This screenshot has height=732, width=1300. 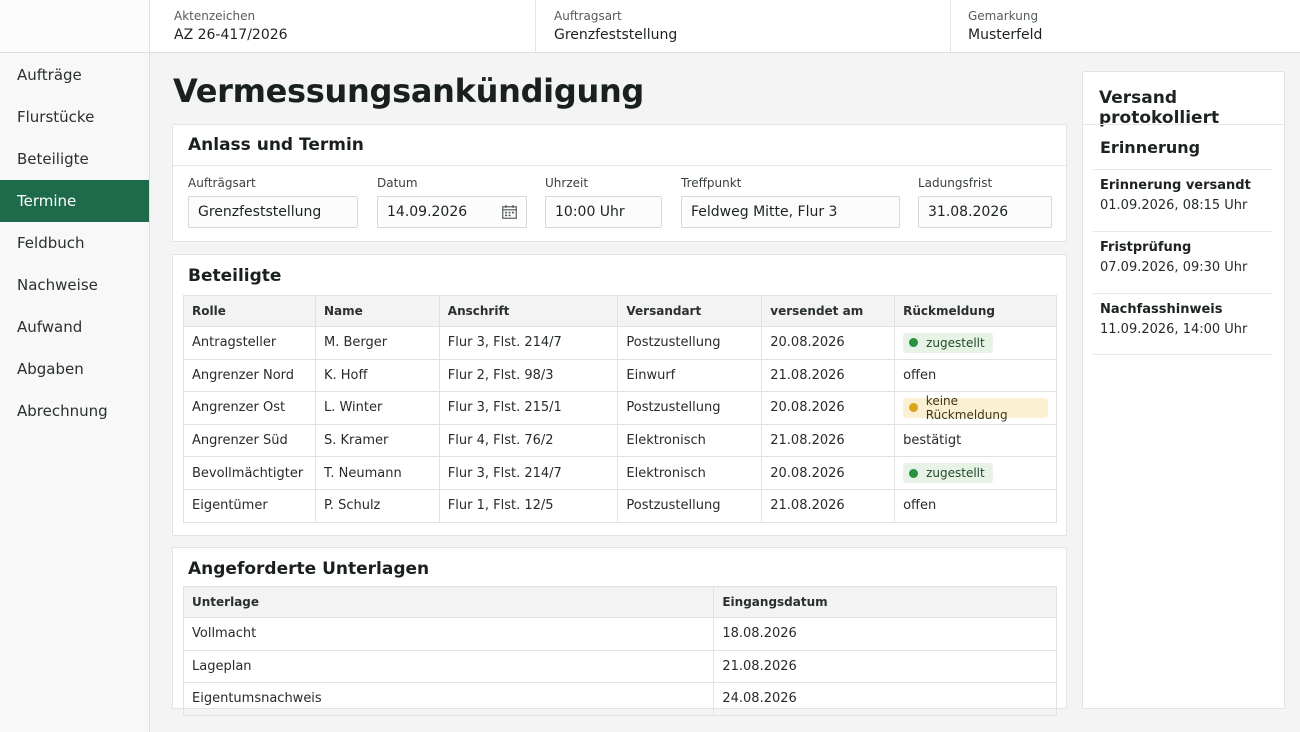 What do you see at coordinates (1150, 147) in the screenshot?
I see `versand-subtitle: Erinnerung` at bounding box center [1150, 147].